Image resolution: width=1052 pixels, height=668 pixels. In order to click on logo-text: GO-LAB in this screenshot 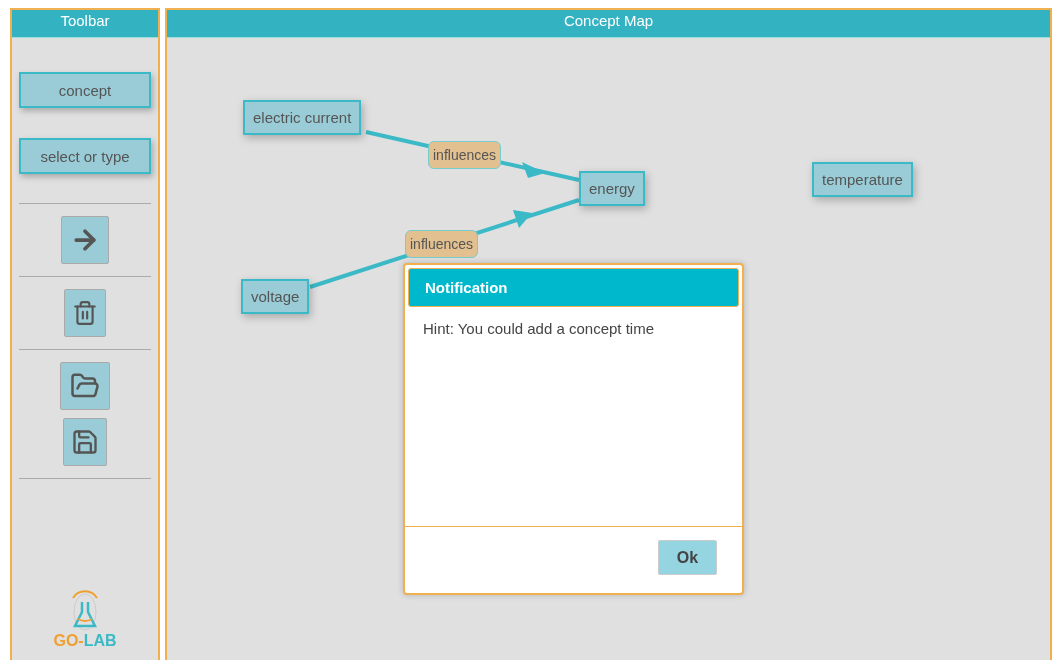, I will do `click(85, 641)`.